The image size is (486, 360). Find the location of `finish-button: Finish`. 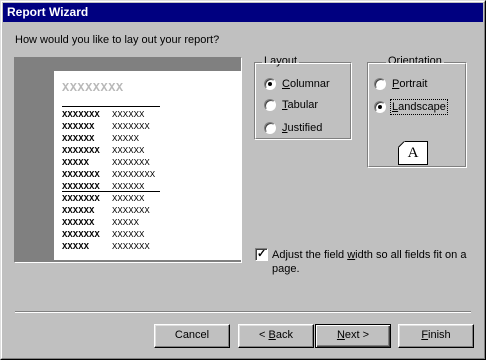

finish-button: Finish is located at coordinates (436, 336).